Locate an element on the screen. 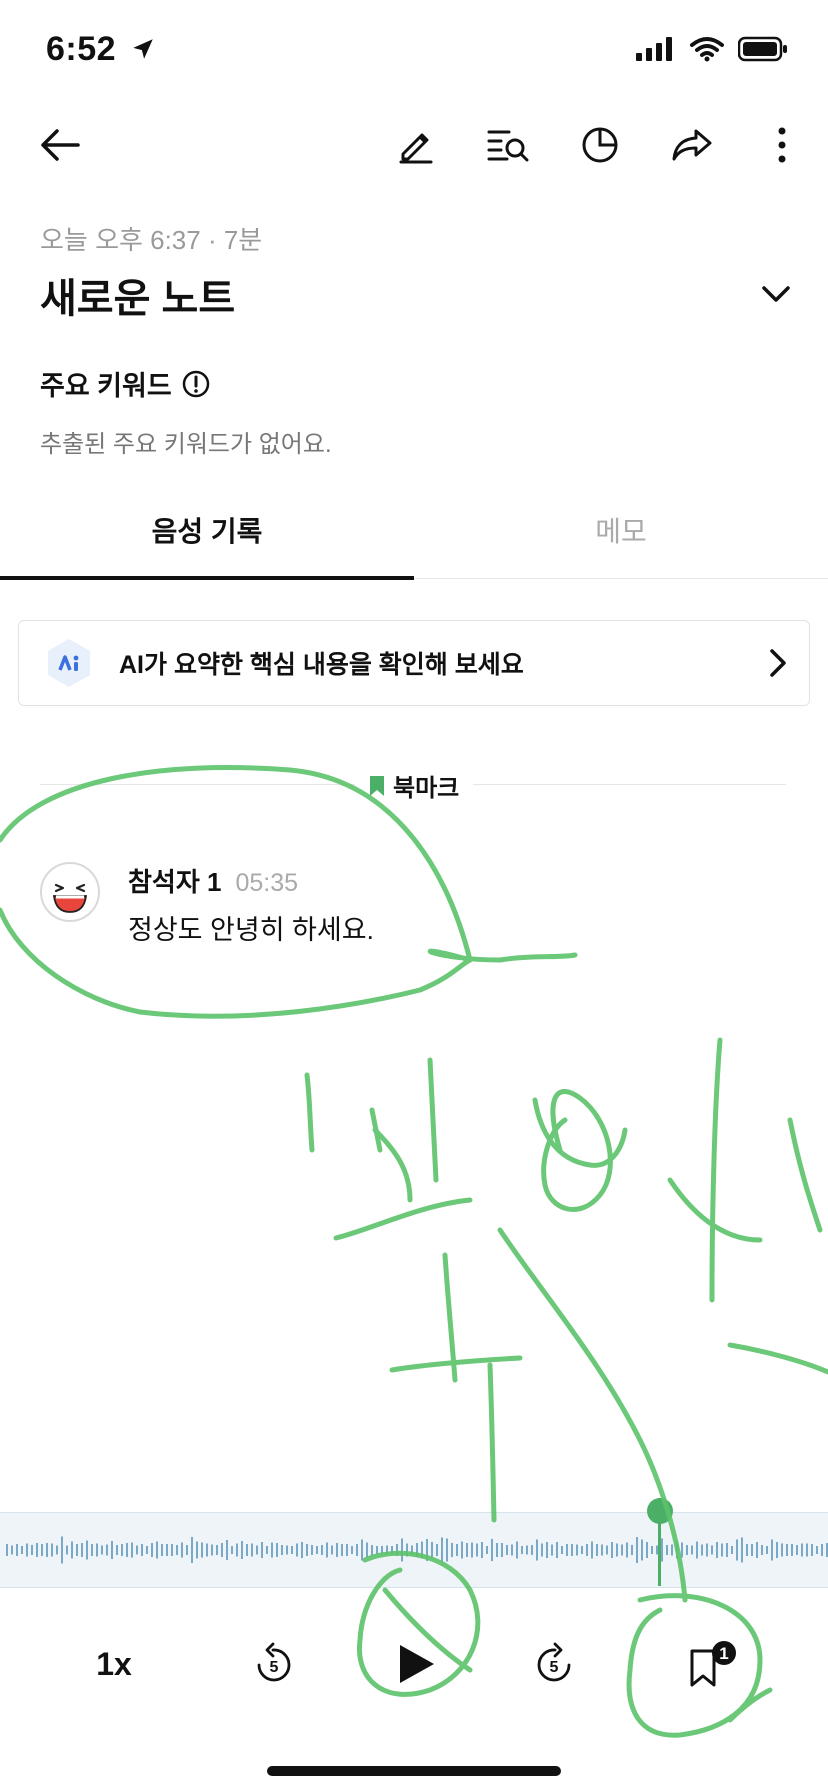 The image size is (828, 1792). pie-chart-icon is located at coordinates (600, 145).